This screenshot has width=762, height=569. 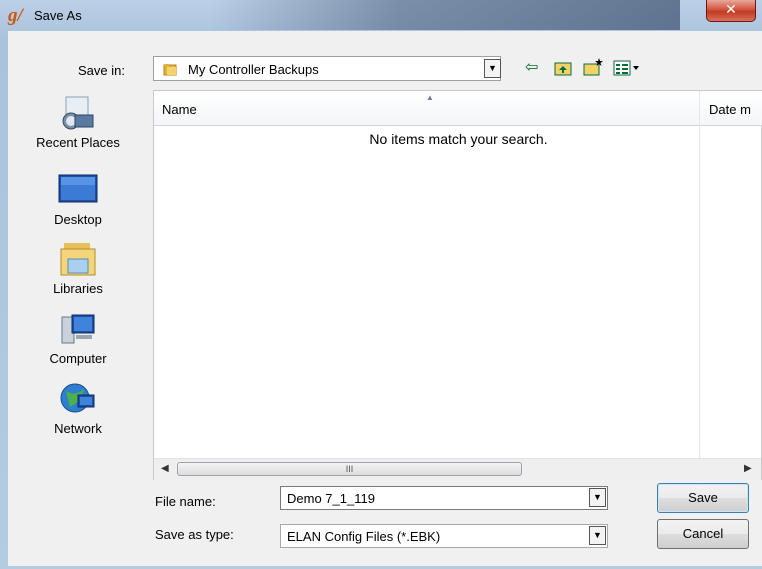 I want to click on file-name-input: Demo 7_1_119 ▼, so click(x=444, y=498).